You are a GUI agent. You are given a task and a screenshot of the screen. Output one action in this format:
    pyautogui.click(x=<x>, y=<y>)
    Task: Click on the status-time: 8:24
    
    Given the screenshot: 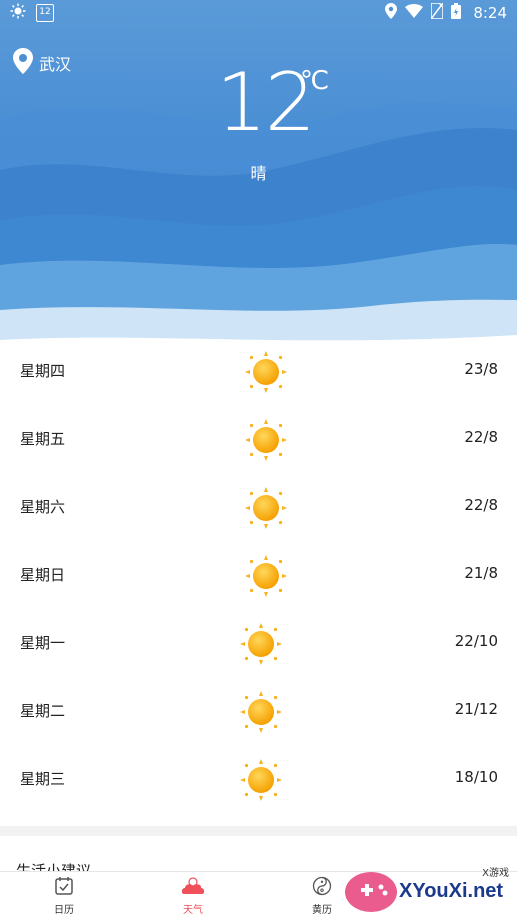 What is the action you would take?
    pyautogui.click(x=490, y=13)
    